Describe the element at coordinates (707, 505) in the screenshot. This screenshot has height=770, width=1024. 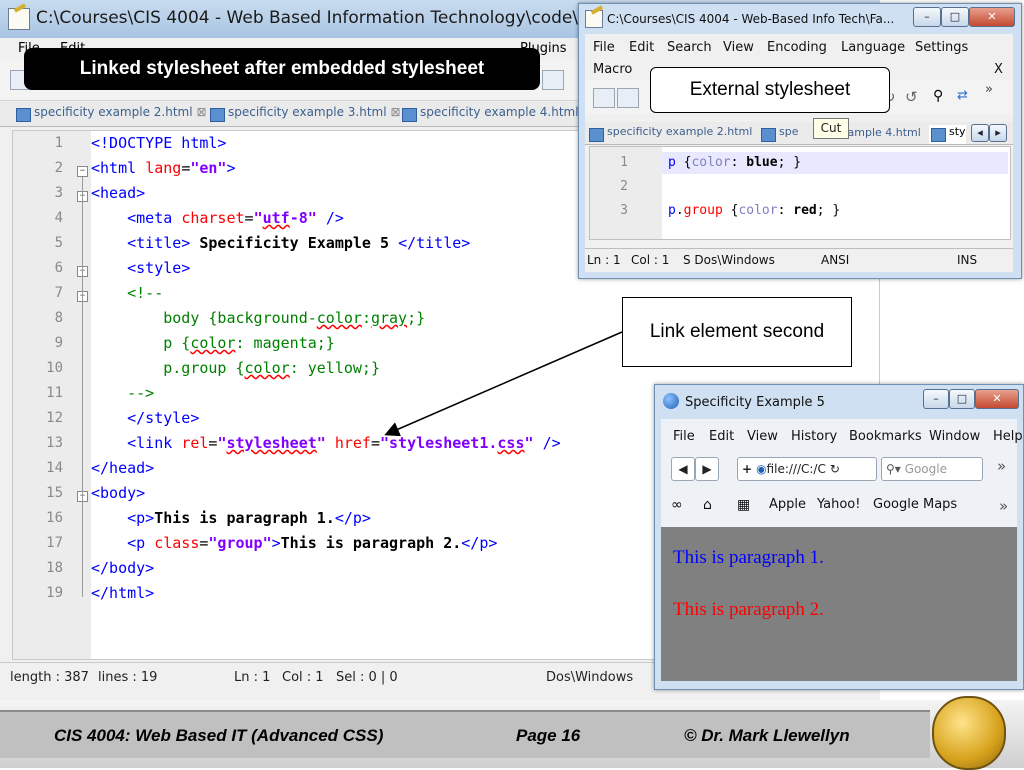
I see `bookmarks-book-icon: ⌂` at that location.